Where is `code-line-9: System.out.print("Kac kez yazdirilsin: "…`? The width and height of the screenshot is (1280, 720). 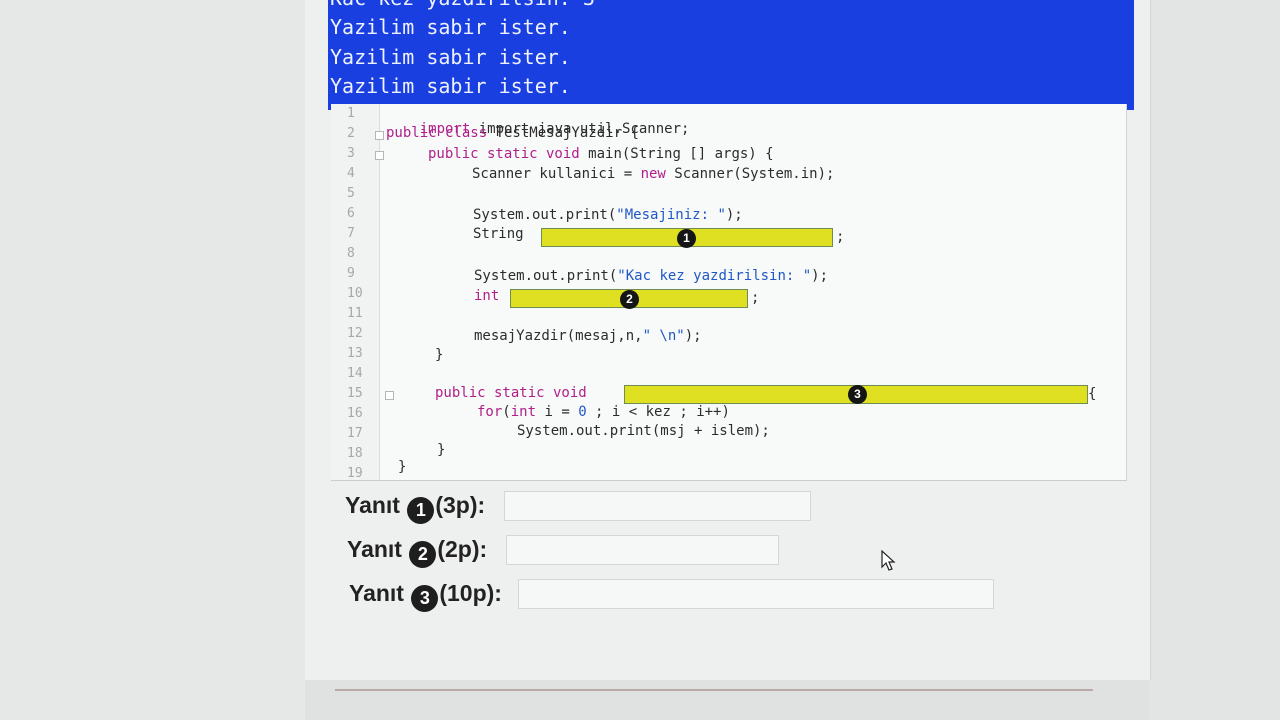 code-line-9: System.out.print("Kac kez yazdirilsin: "… is located at coordinates (651, 276).